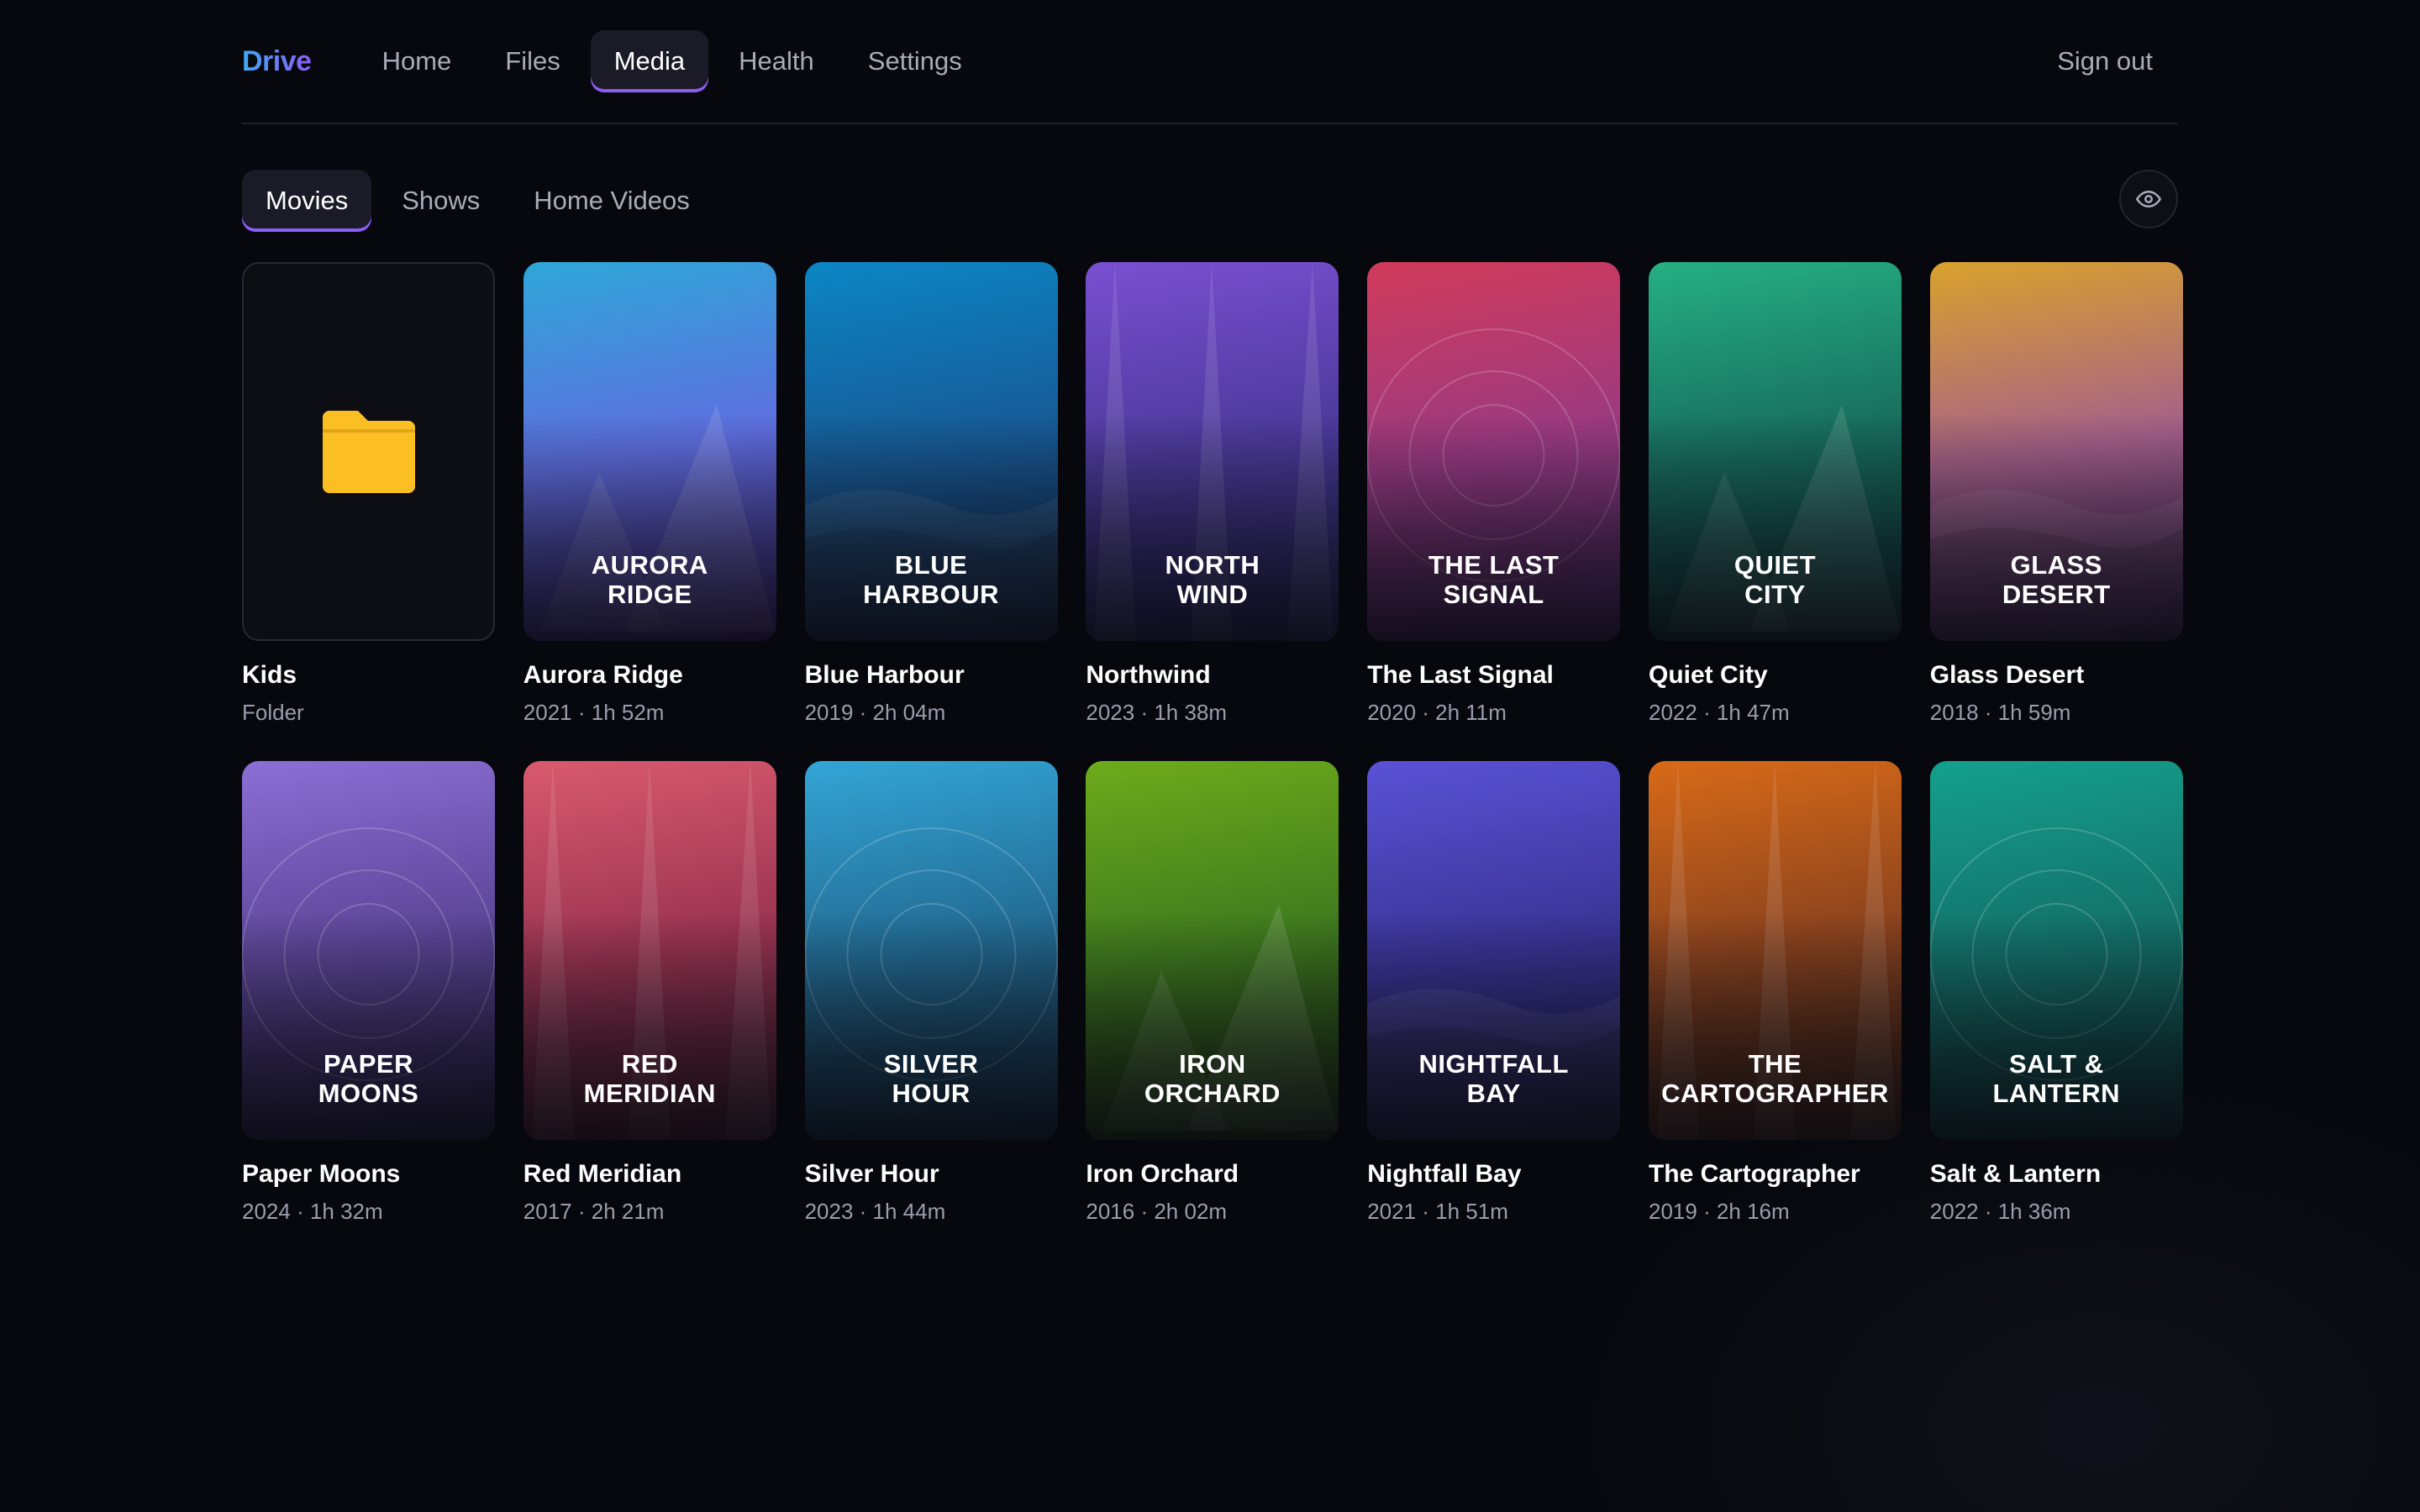 Image resolution: width=2420 pixels, height=1512 pixels. Describe the element at coordinates (2056, 1093) in the screenshot. I see `poster-title-line: LANTERN` at that location.